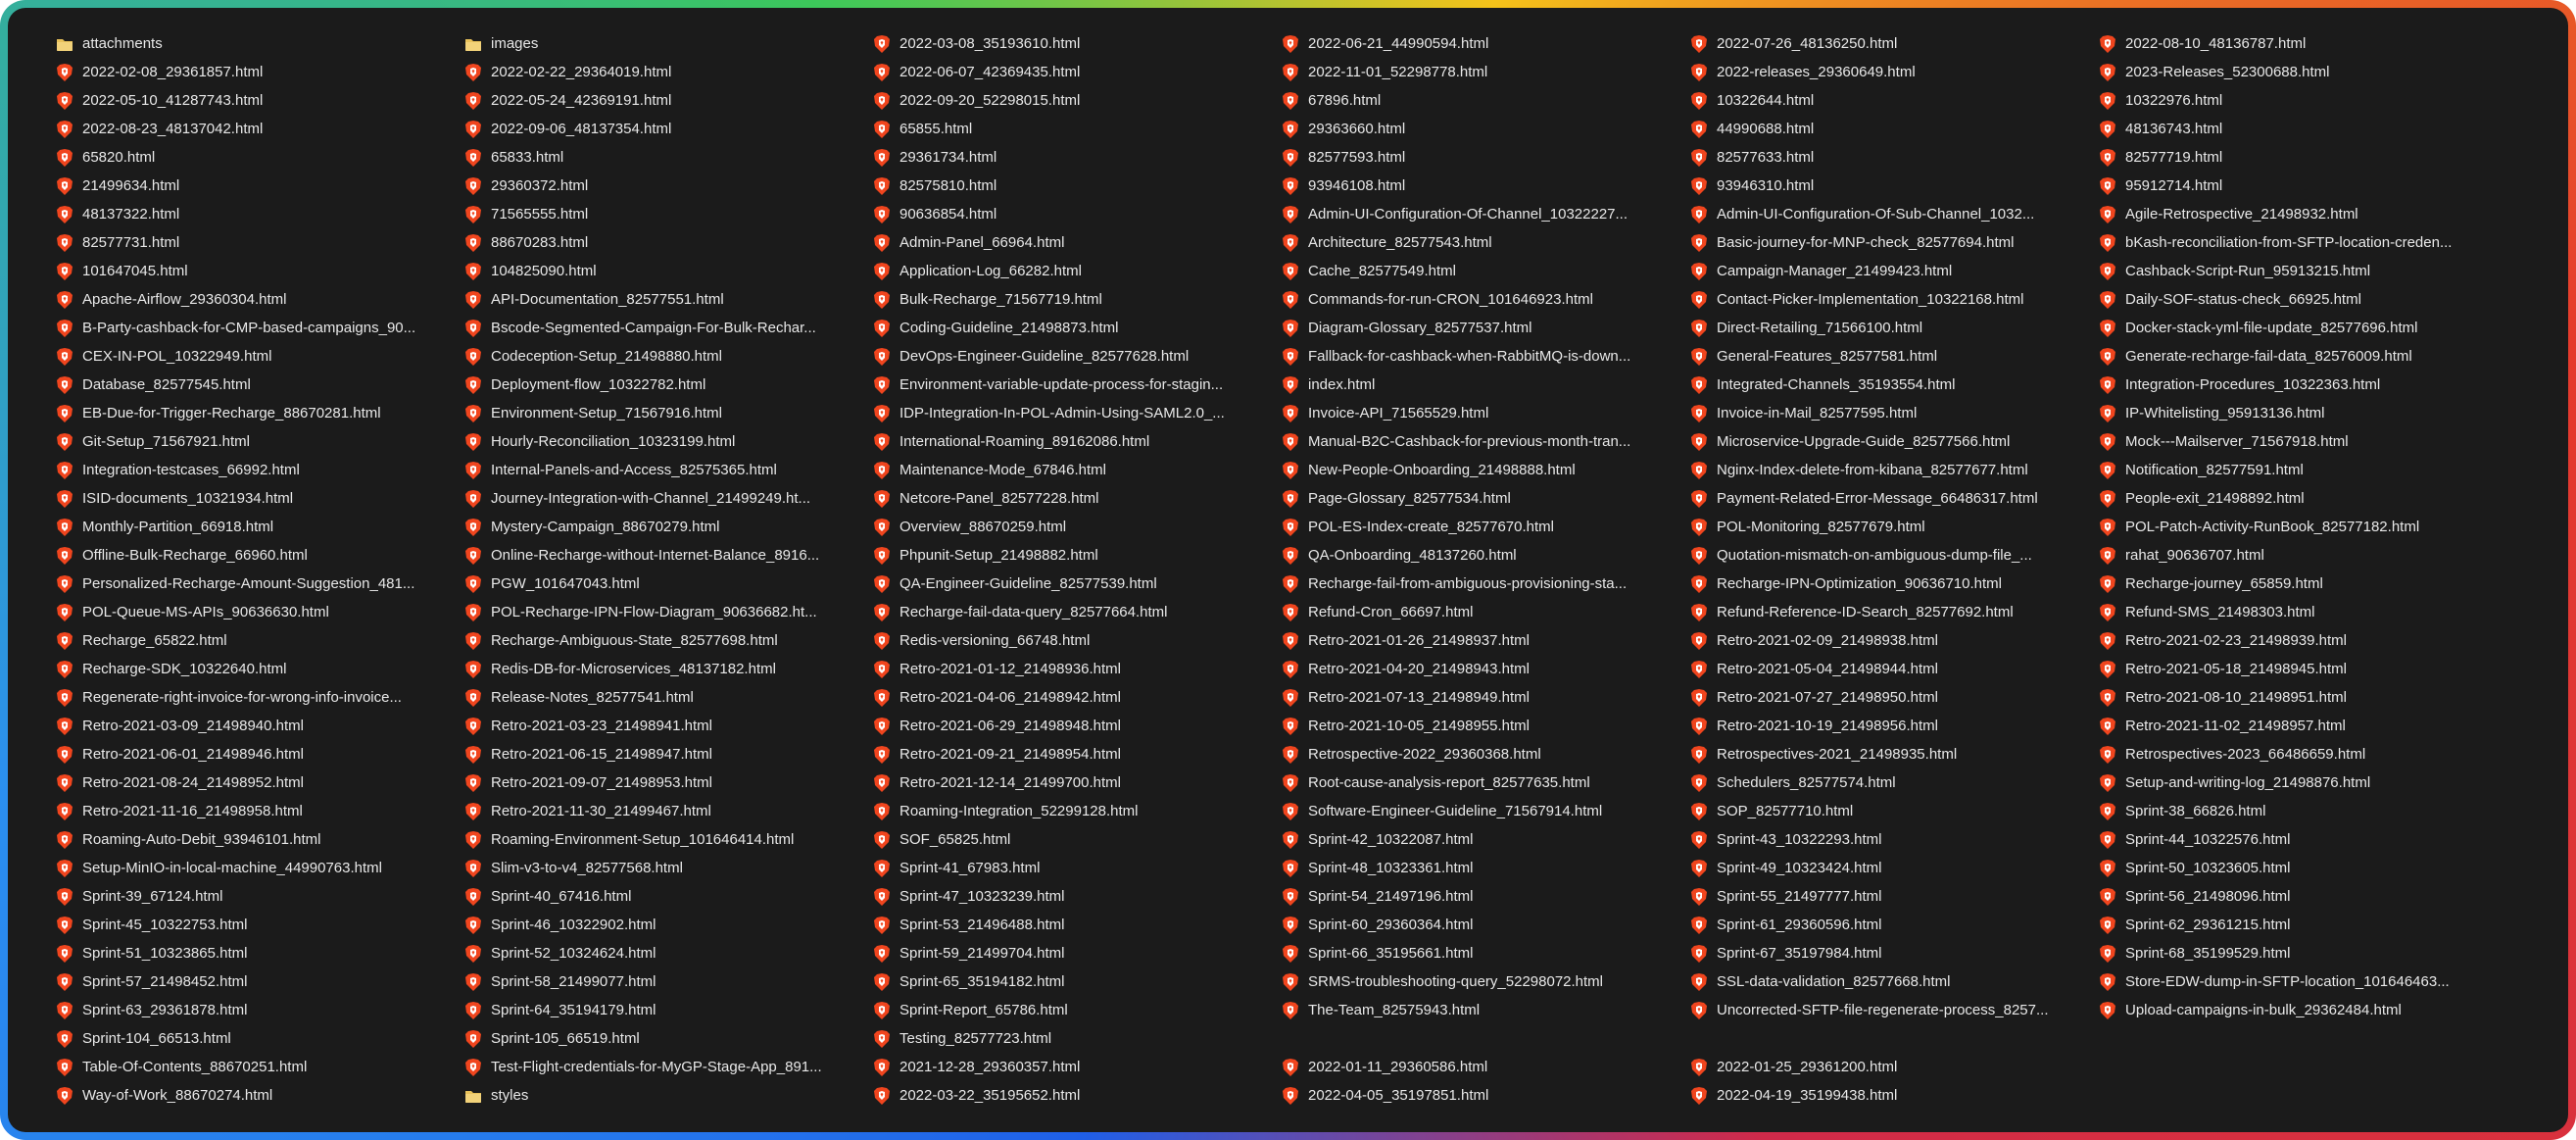  What do you see at coordinates (259, 242) in the screenshot?
I see `file-item: 82577731.html` at bounding box center [259, 242].